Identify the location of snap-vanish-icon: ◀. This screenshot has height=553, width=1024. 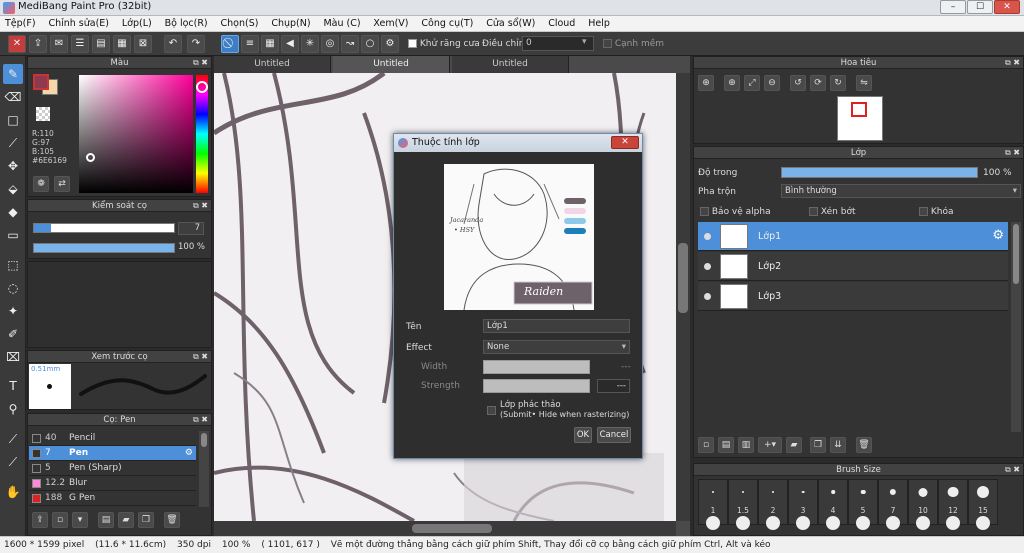
(290, 44).